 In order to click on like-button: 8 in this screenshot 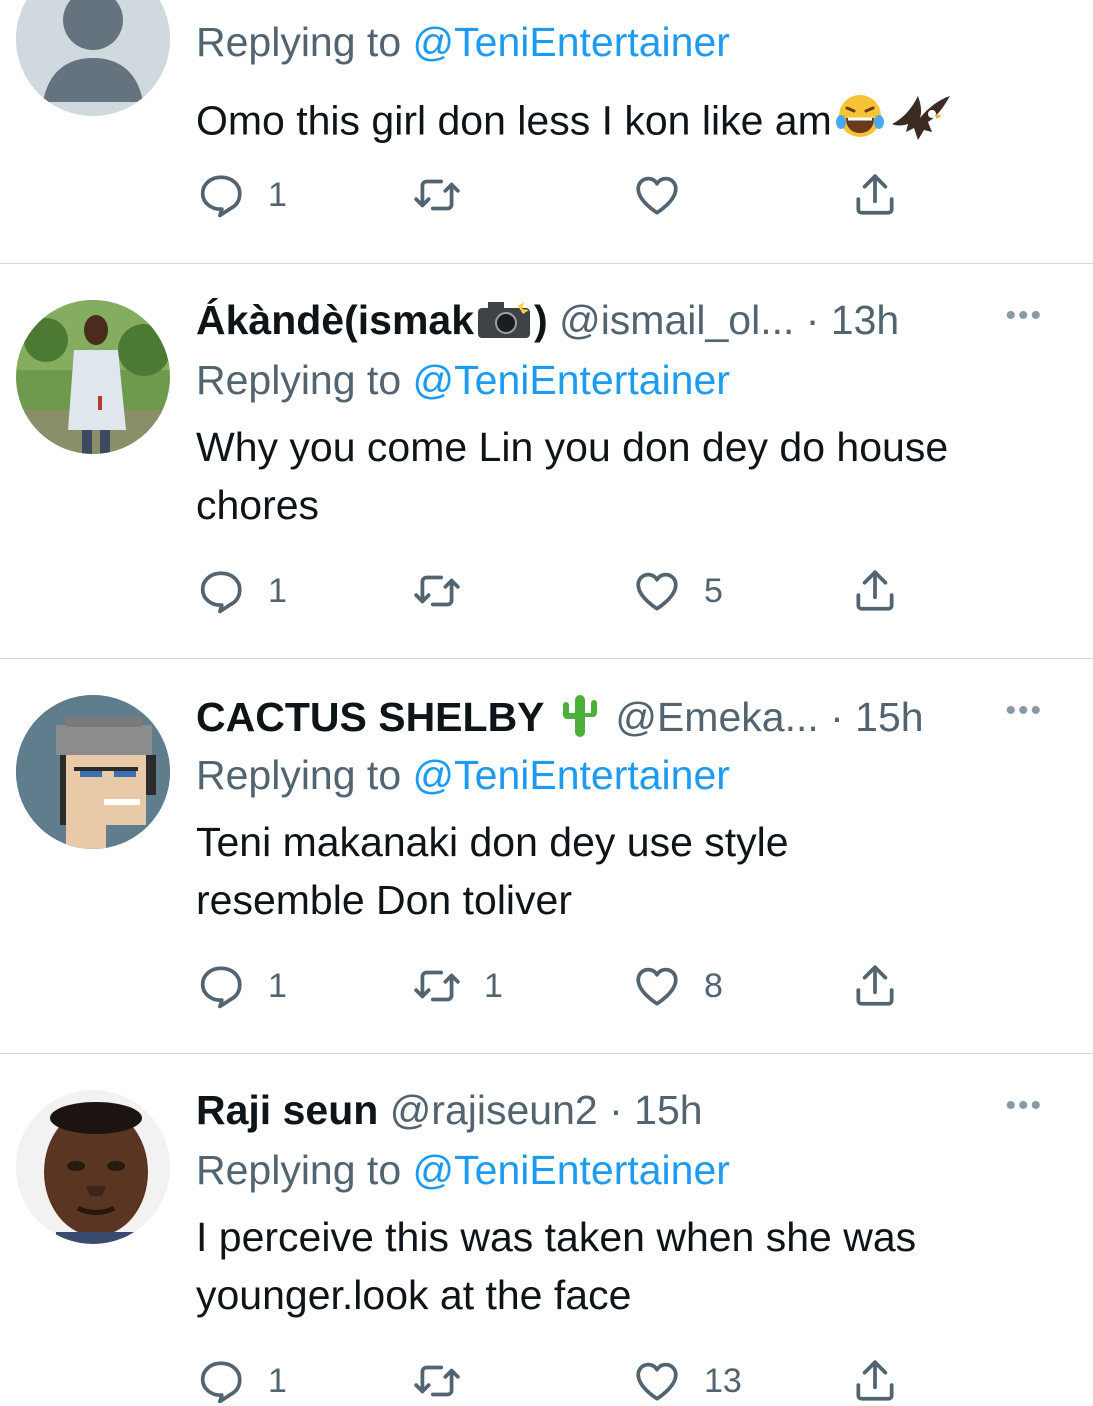, I will do `click(677, 986)`.